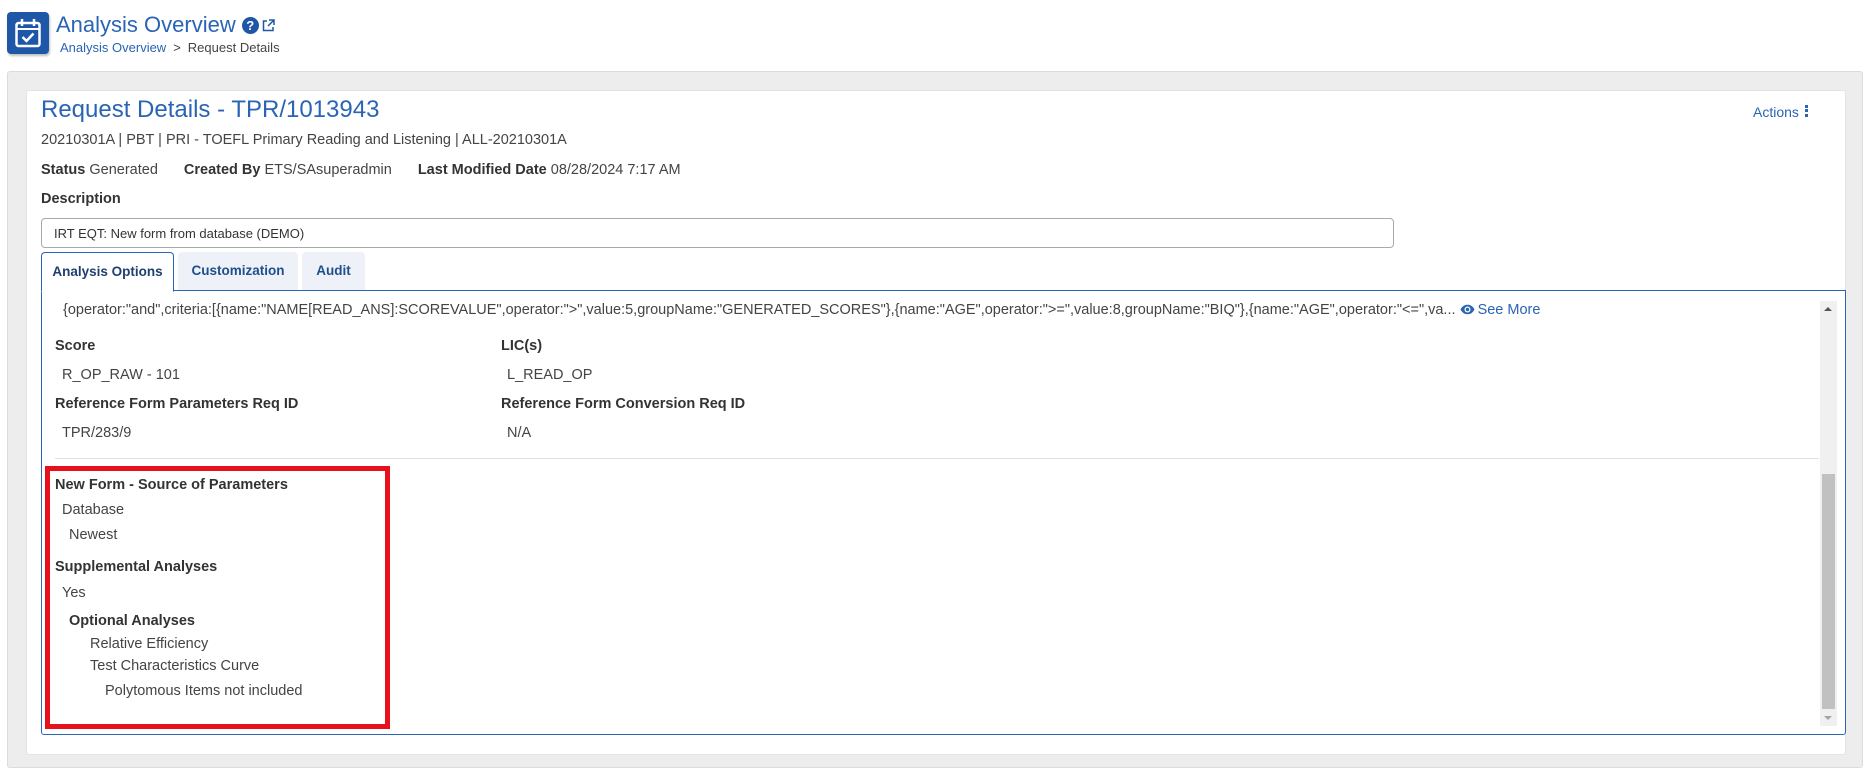 The image size is (1863, 782). Describe the element at coordinates (268, 25) in the screenshot. I see `external-link-icon` at that location.